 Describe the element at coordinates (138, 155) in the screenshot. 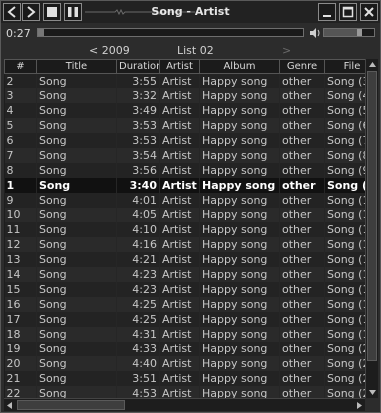

I see `cell-duration: 3:54` at that location.